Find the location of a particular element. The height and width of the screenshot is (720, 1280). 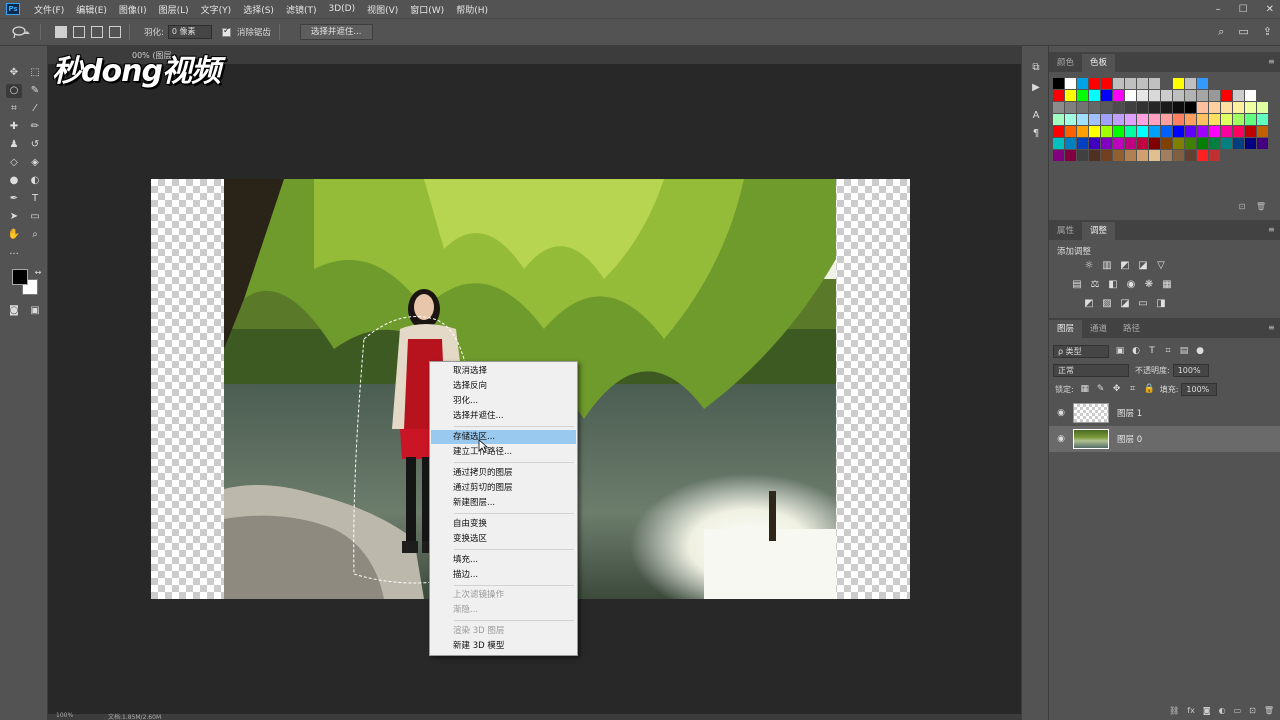

antialias-checkbox is located at coordinates (226, 31).